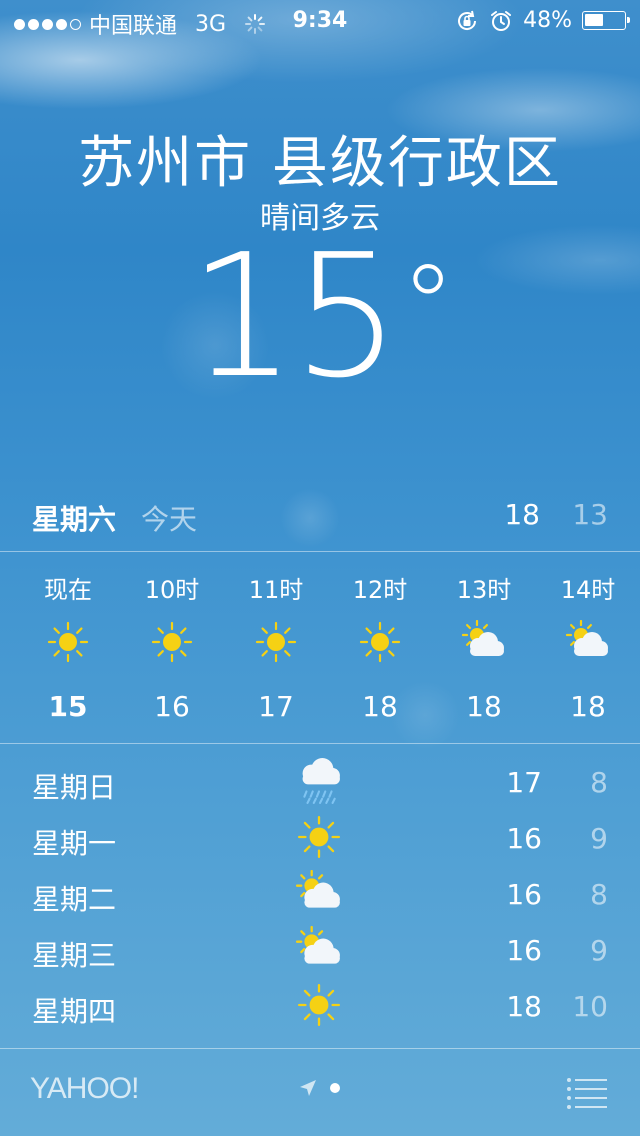 The height and width of the screenshot is (1136, 640). Describe the element at coordinates (308, 1088) in the screenshot. I see `location-arrow-icon` at that location.